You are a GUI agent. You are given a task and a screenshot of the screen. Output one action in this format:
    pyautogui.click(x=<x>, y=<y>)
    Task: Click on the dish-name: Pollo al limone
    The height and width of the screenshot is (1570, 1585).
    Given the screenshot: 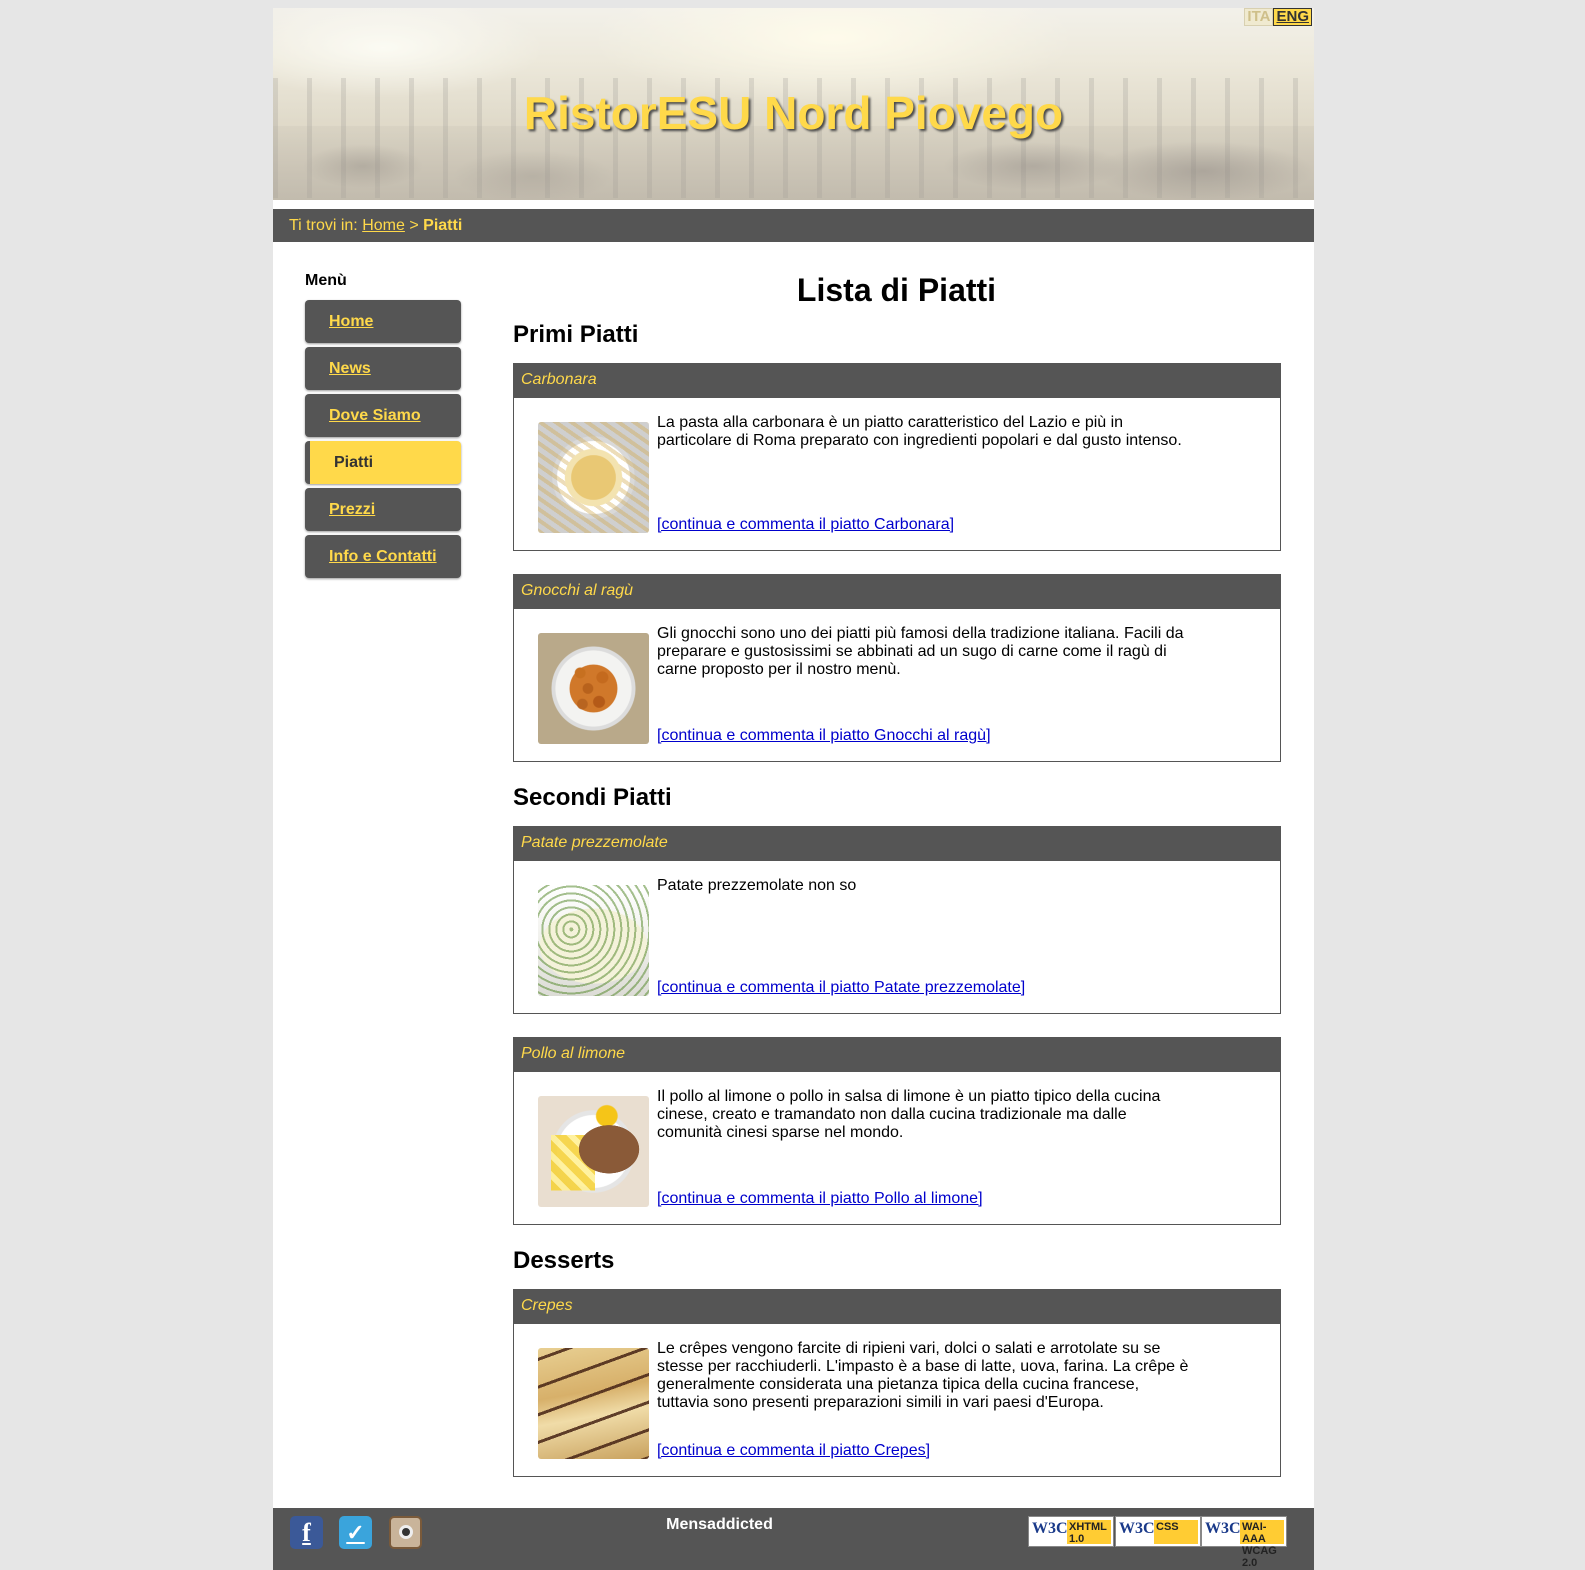 What is the action you would take?
    pyautogui.click(x=897, y=1055)
    